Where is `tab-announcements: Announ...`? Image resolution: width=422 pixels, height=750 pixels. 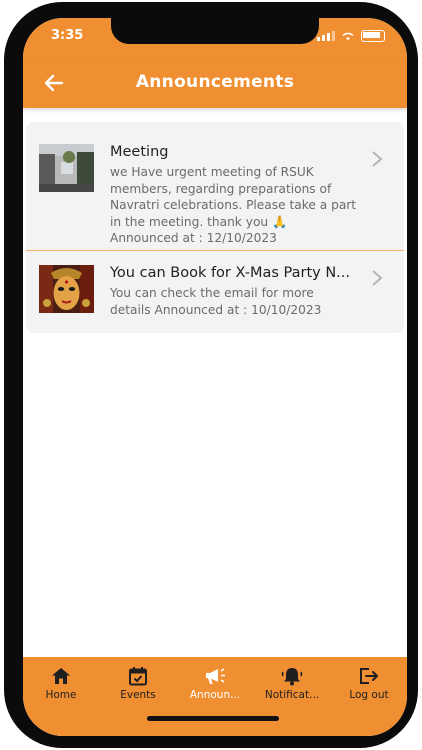 tab-announcements: Announ... is located at coordinates (215, 683).